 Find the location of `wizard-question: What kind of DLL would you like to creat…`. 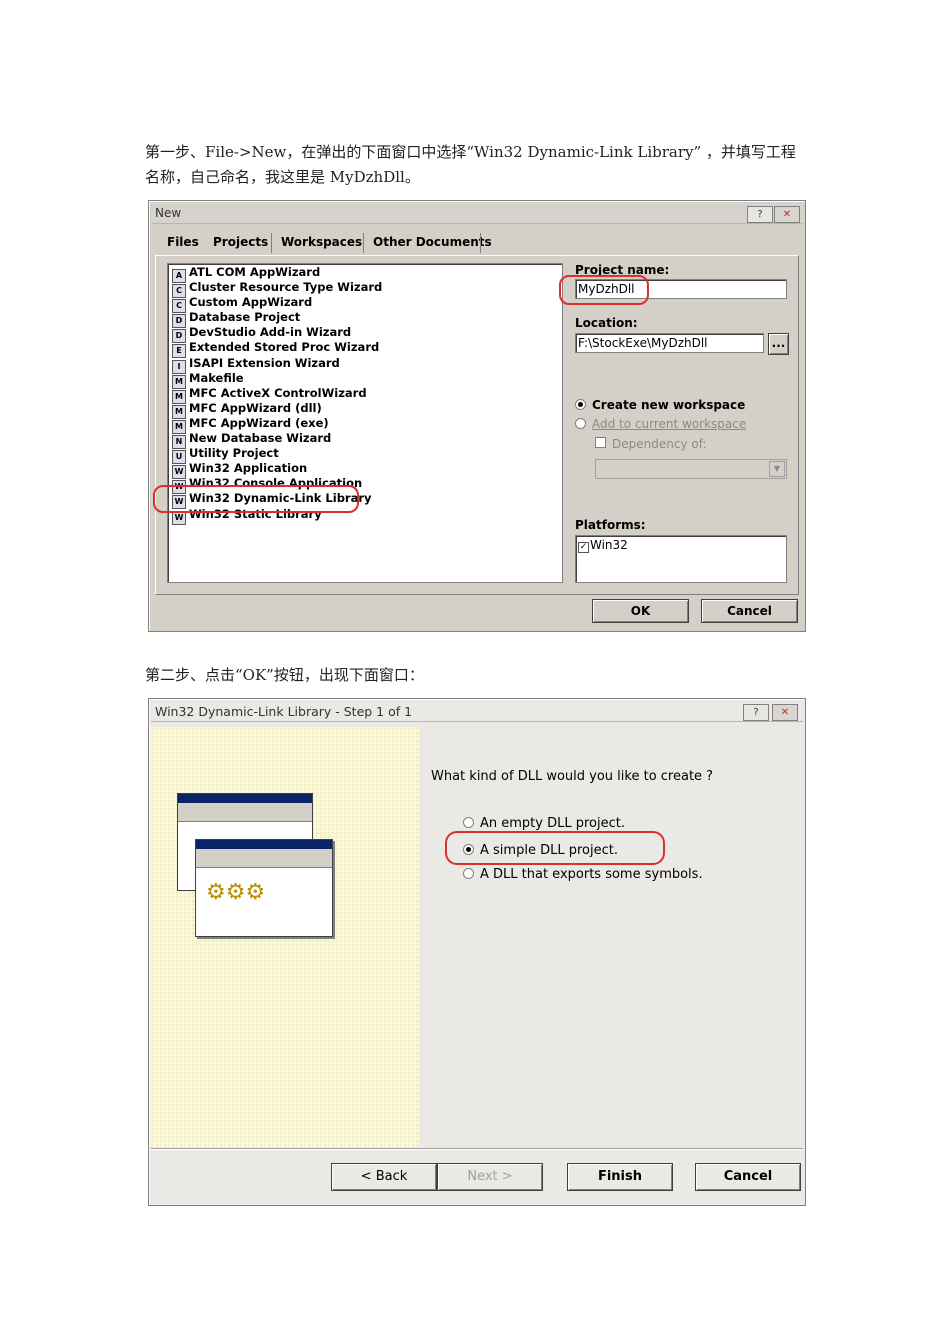

wizard-question: What kind of DLL would you like to creat… is located at coordinates (572, 776).